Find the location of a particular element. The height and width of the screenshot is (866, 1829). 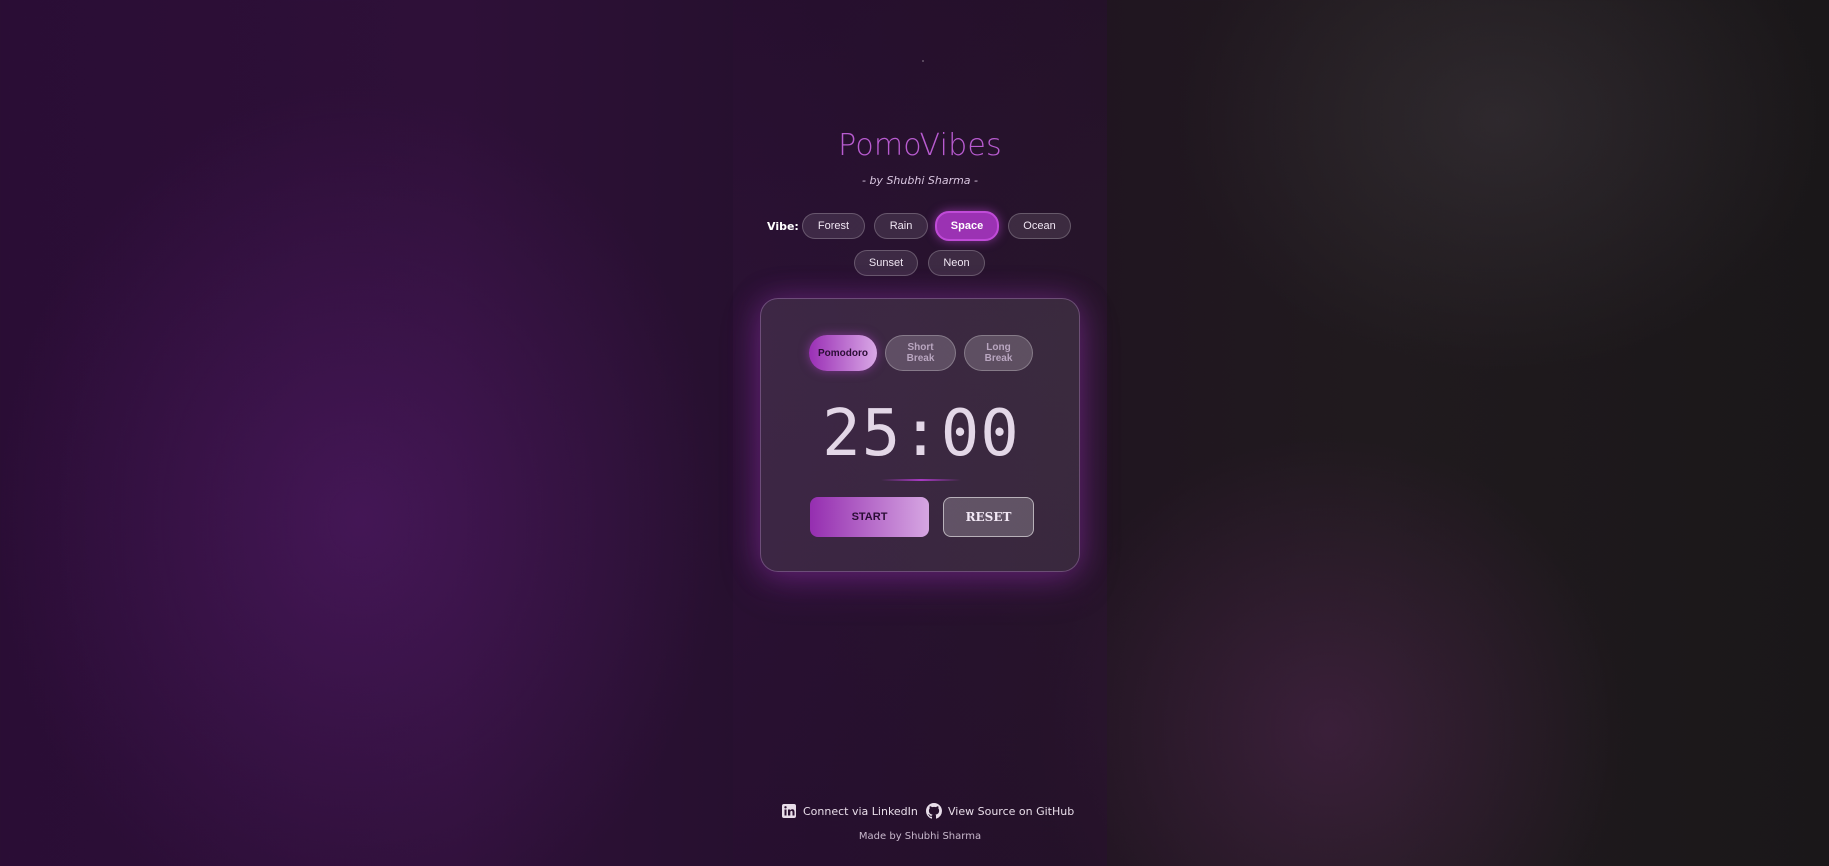

timer-display: 25:00 is located at coordinates (921, 434).